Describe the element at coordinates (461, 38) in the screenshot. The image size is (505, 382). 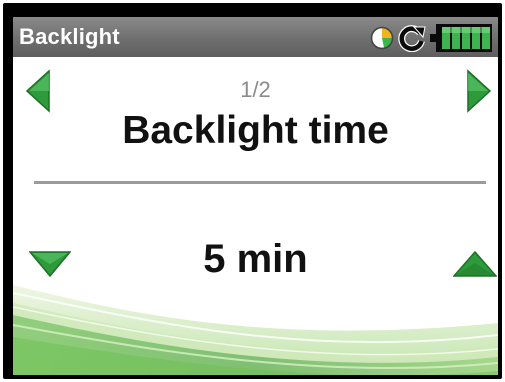
I see `battery-icon` at that location.